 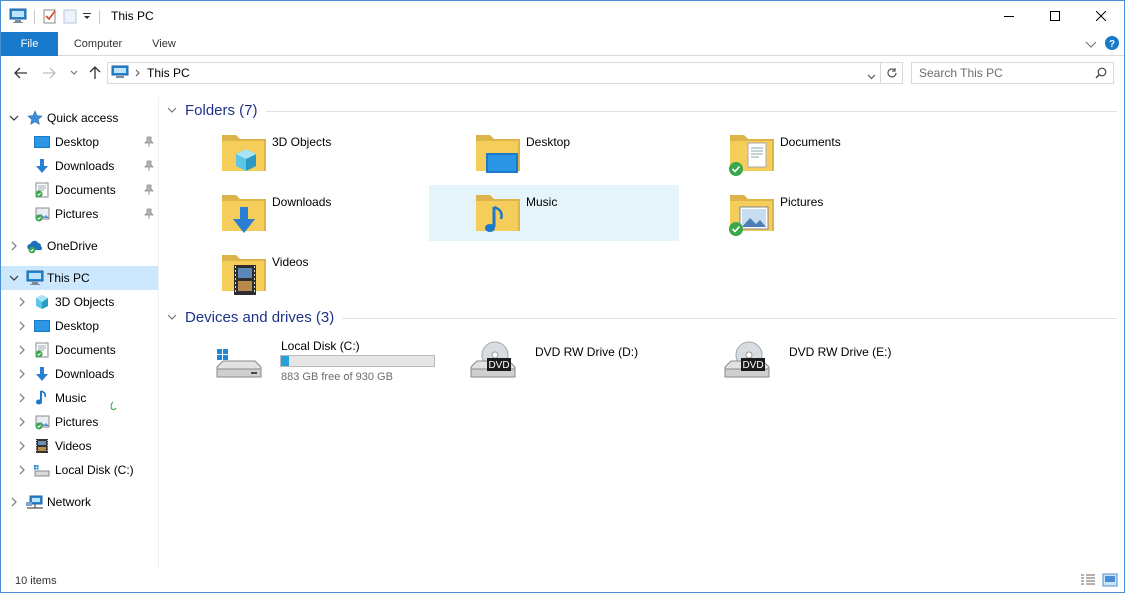 I want to click on dvd-badge: DVD, so click(x=752, y=365).